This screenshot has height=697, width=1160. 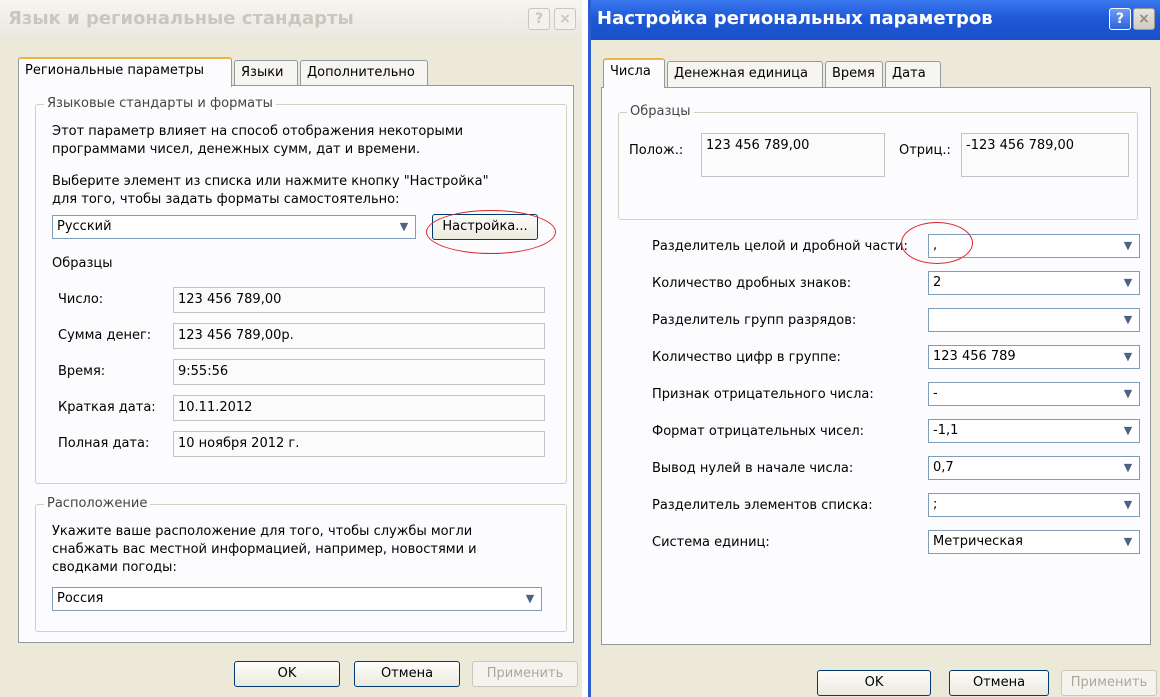 What do you see at coordinates (97, 503) in the screenshot?
I see `location-legend: Расположение` at bounding box center [97, 503].